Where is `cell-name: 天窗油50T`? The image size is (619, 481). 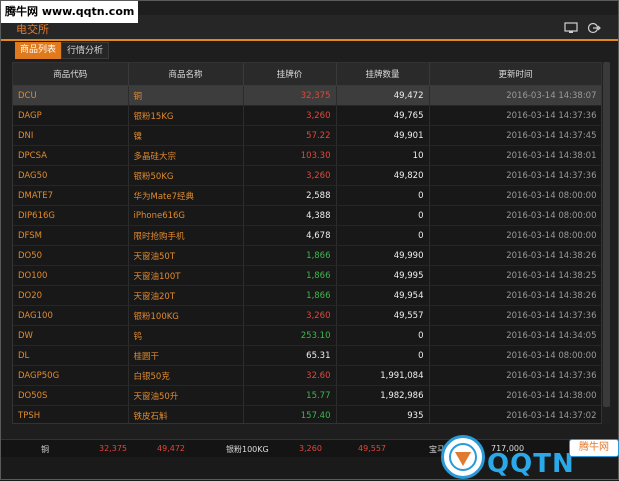 cell-name: 天窗油50T is located at coordinates (186, 255).